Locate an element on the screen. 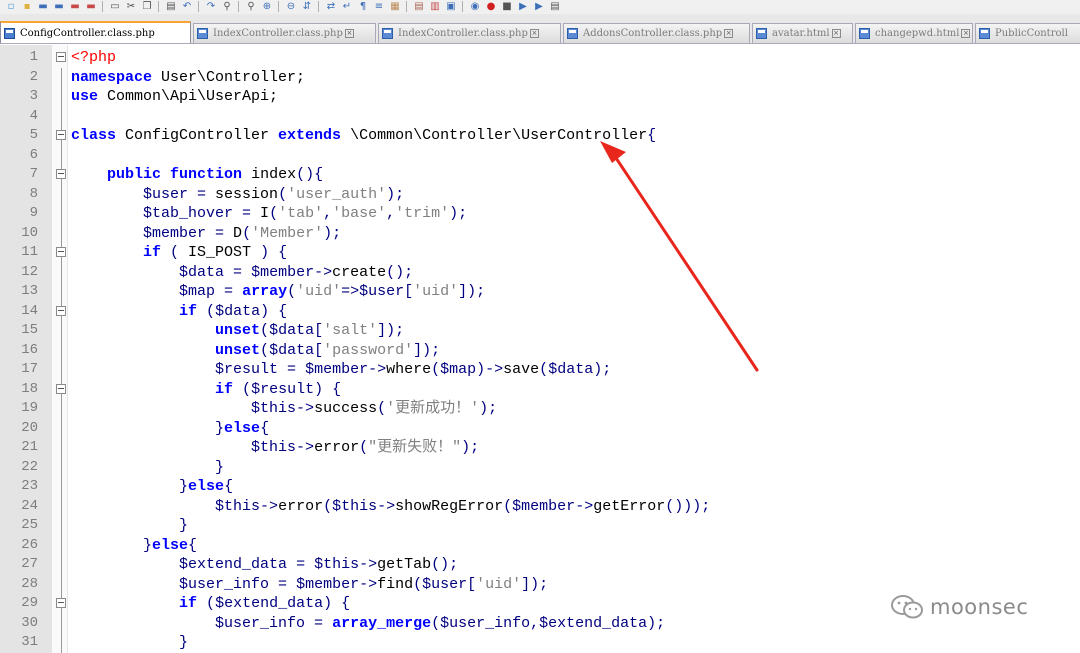  code-line: 1 <?php is located at coordinates (540, 58).